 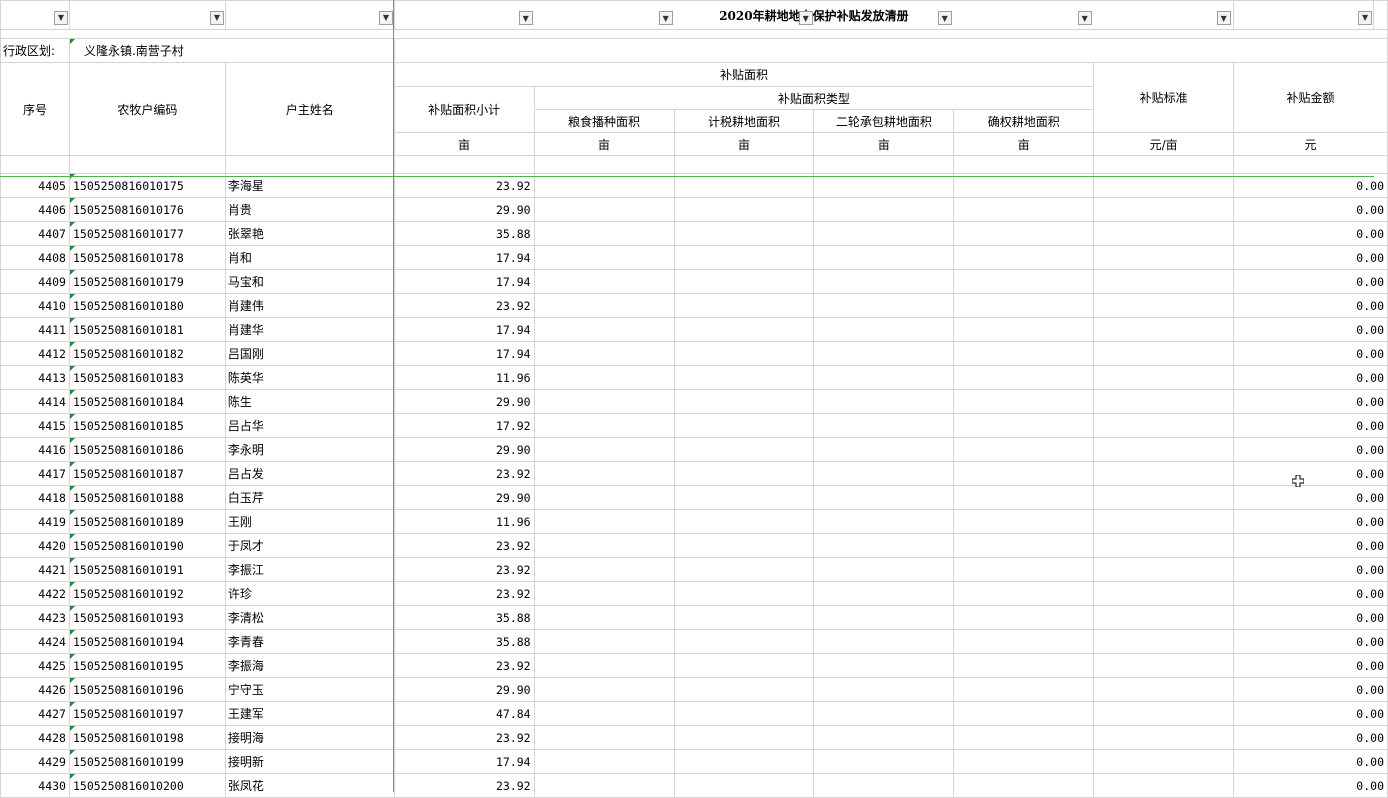 I want to click on name-cell: 吕占华, so click(x=309, y=425).